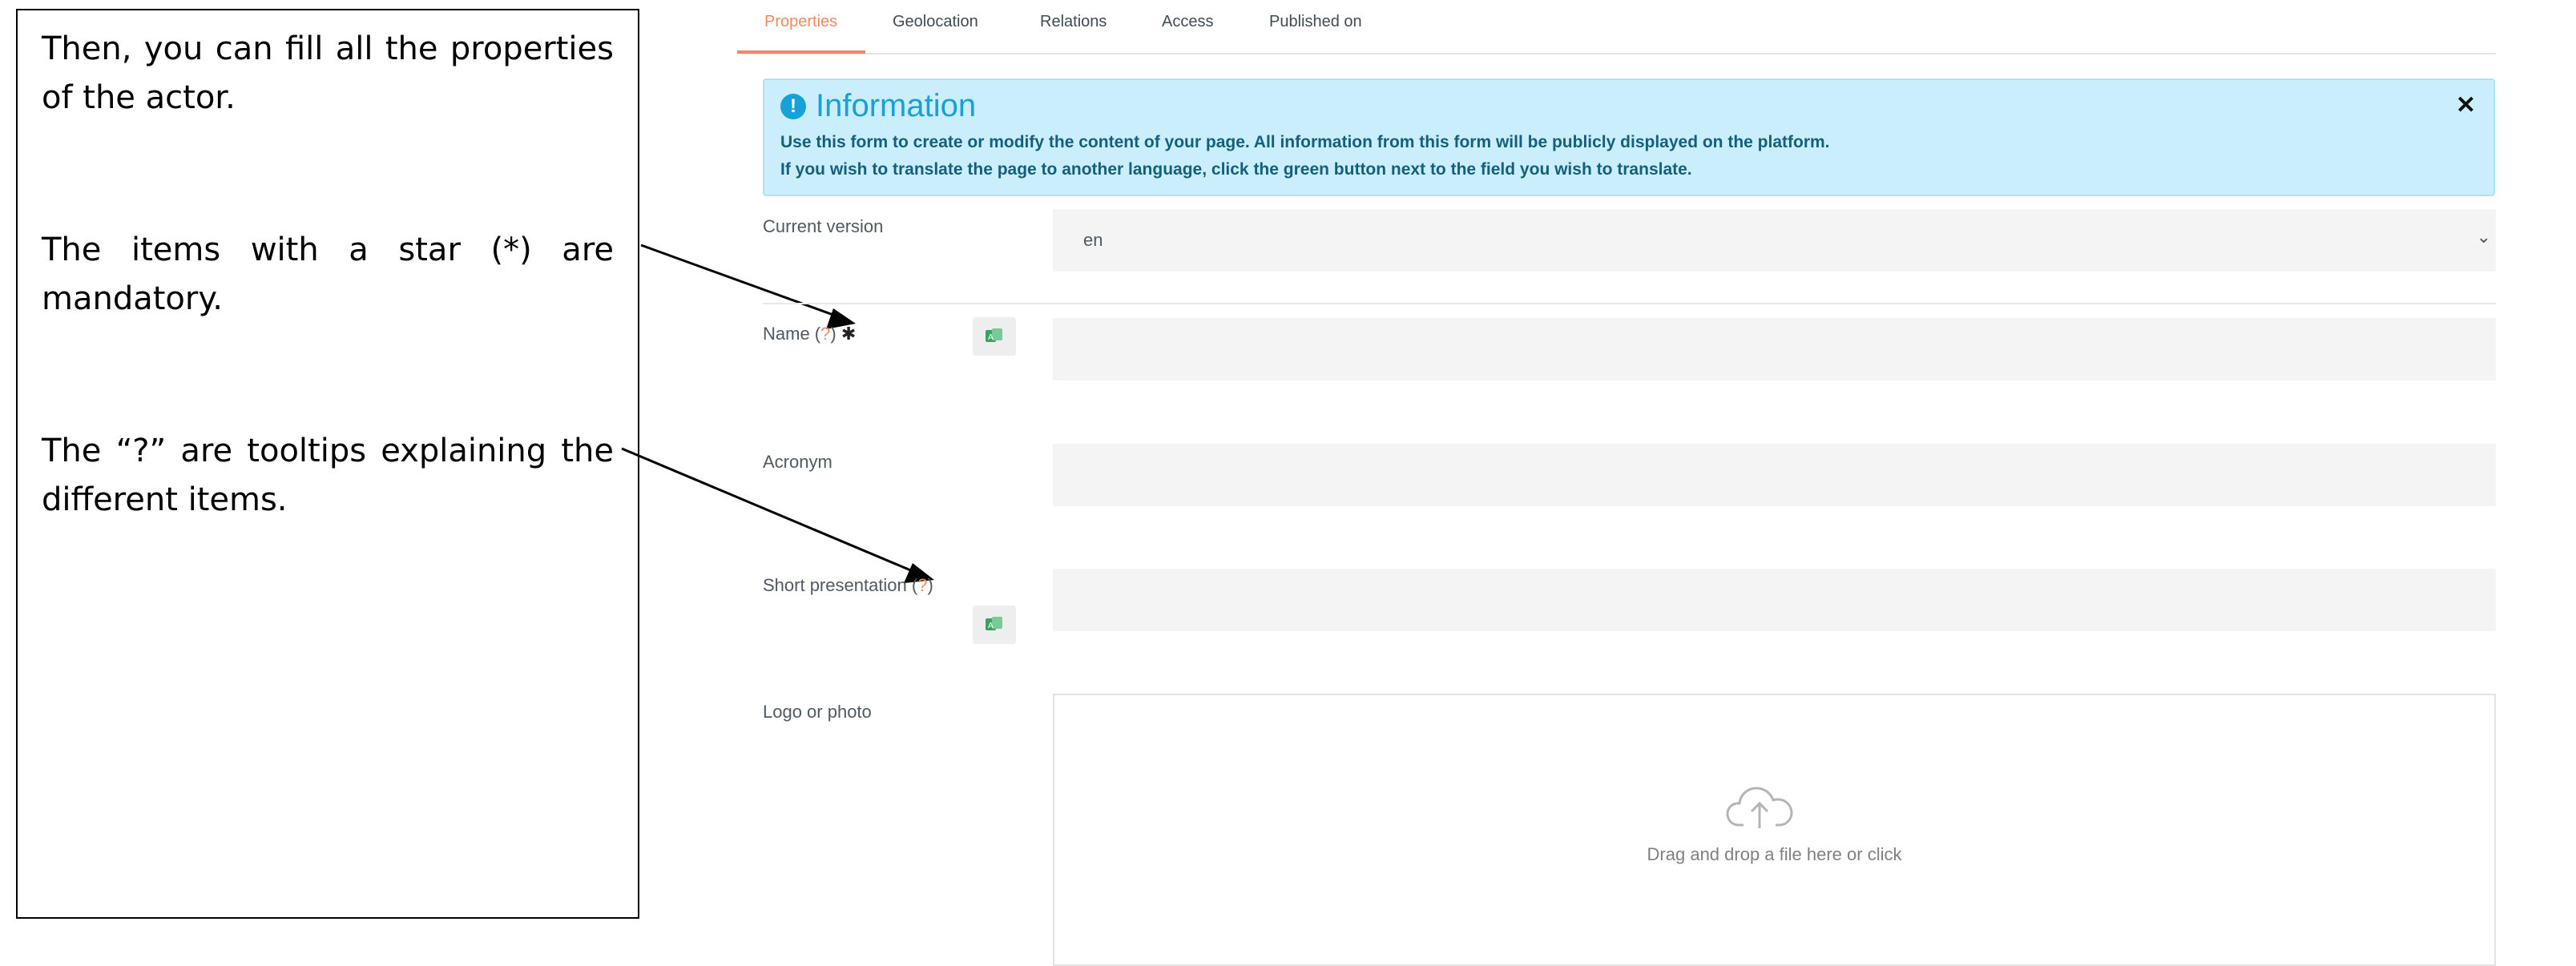  What do you see at coordinates (1073, 22) in the screenshot?
I see `tab-relations: Relations` at bounding box center [1073, 22].